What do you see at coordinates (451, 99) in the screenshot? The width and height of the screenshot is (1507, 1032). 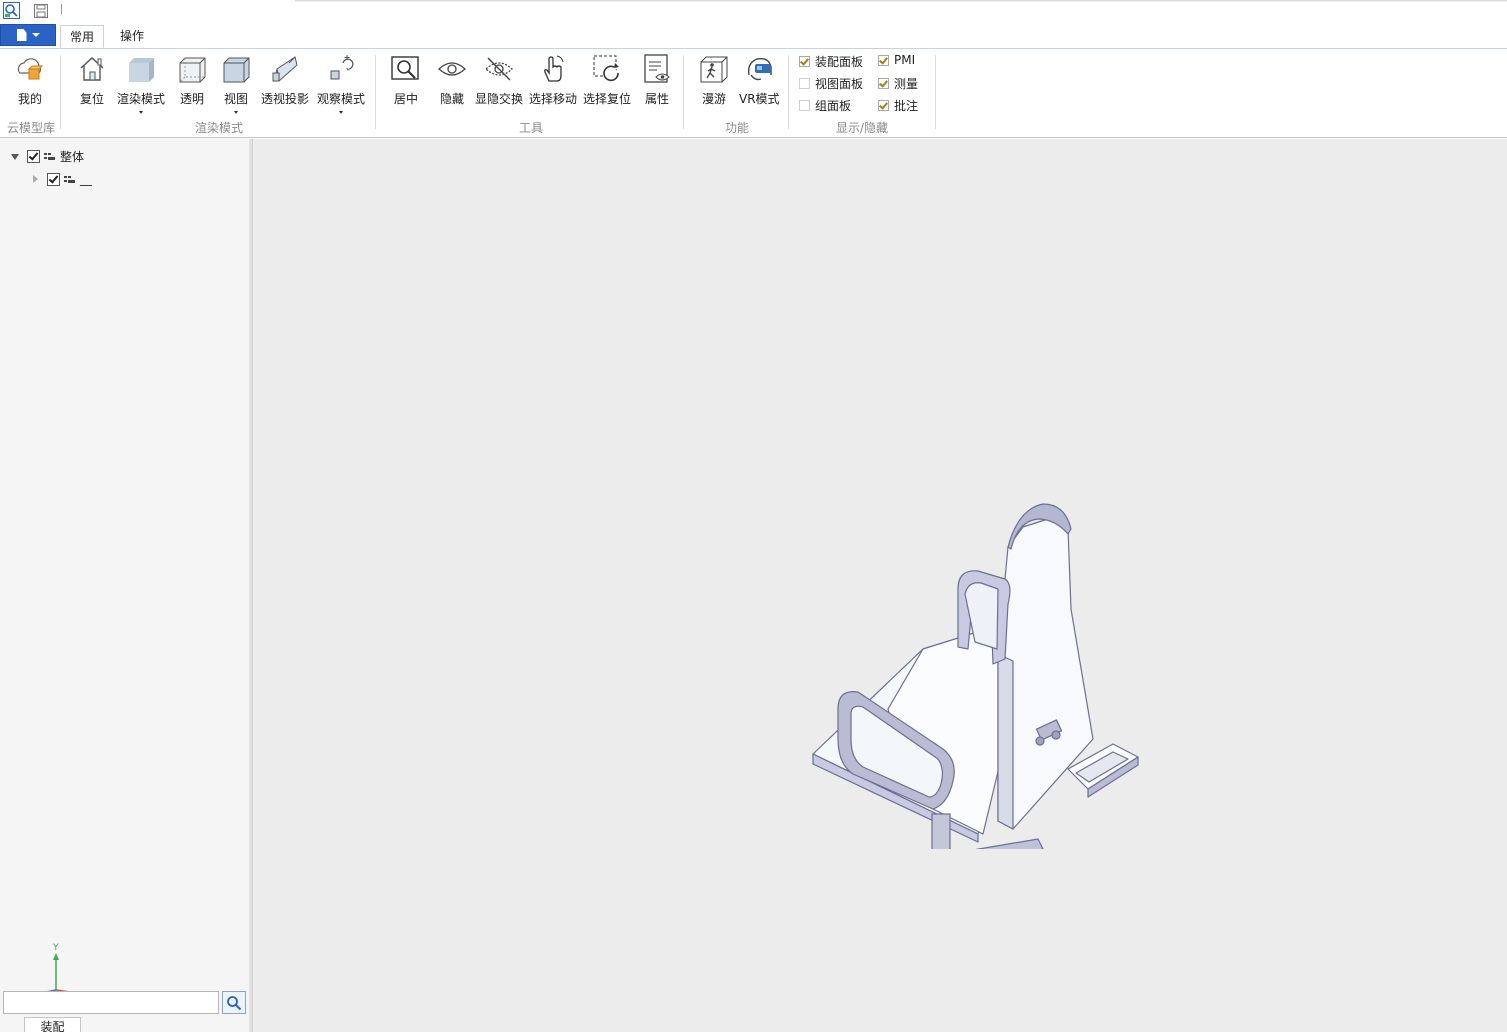 I see `hide-label: 隐藏` at bounding box center [451, 99].